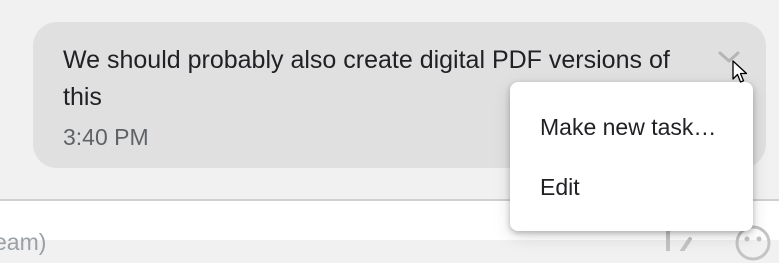 The image size is (779, 263). Describe the element at coordinates (631, 187) in the screenshot. I see `menu-item-edit: Edit` at that location.